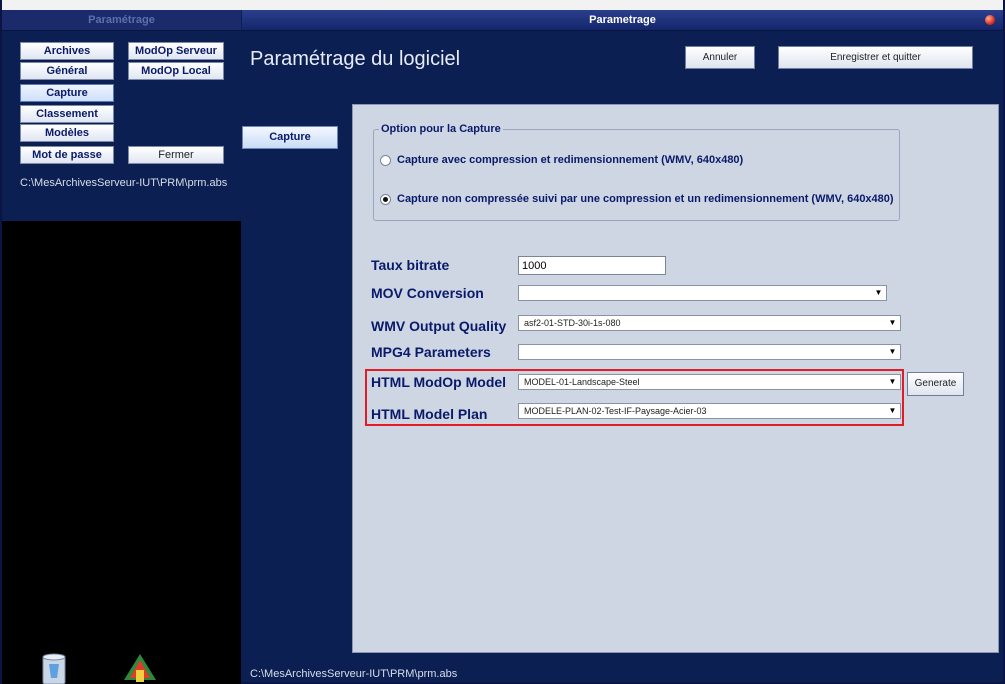  I want to click on wmv-output-quality-select: asf2-01-STD-30i-1s-080 ▼, so click(709, 323).